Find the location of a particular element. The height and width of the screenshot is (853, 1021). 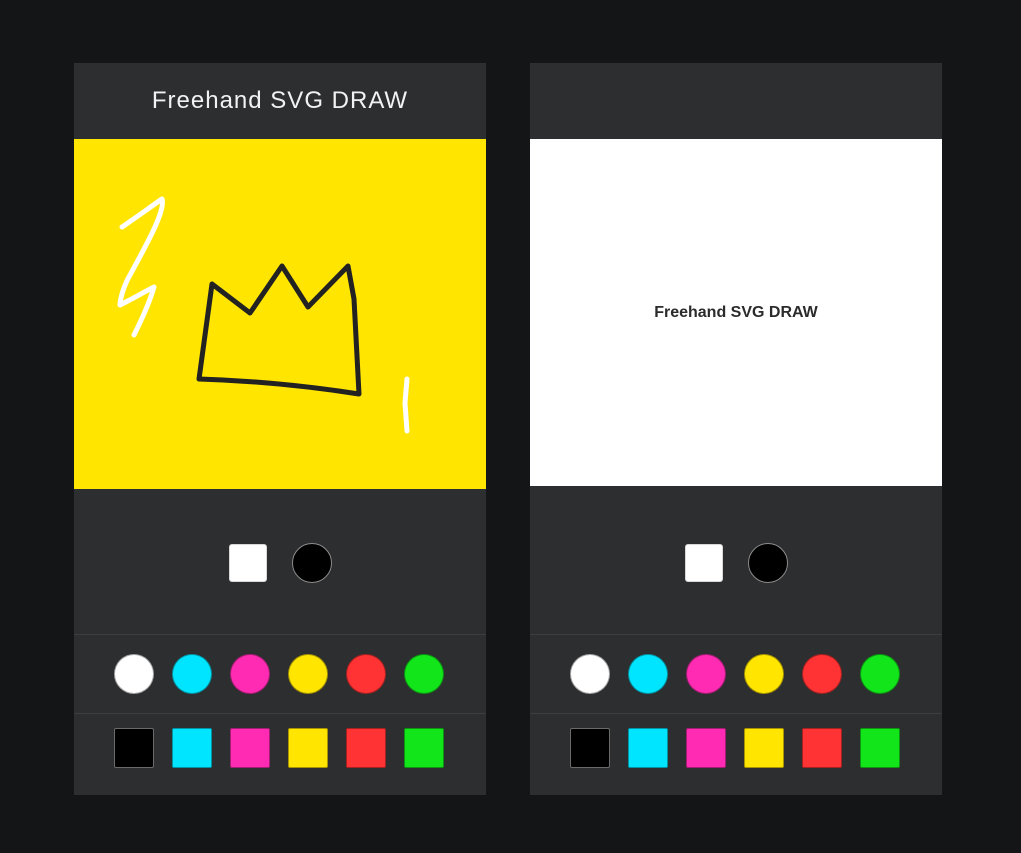

app-title: Freehand SVG DRAW is located at coordinates (280, 100).